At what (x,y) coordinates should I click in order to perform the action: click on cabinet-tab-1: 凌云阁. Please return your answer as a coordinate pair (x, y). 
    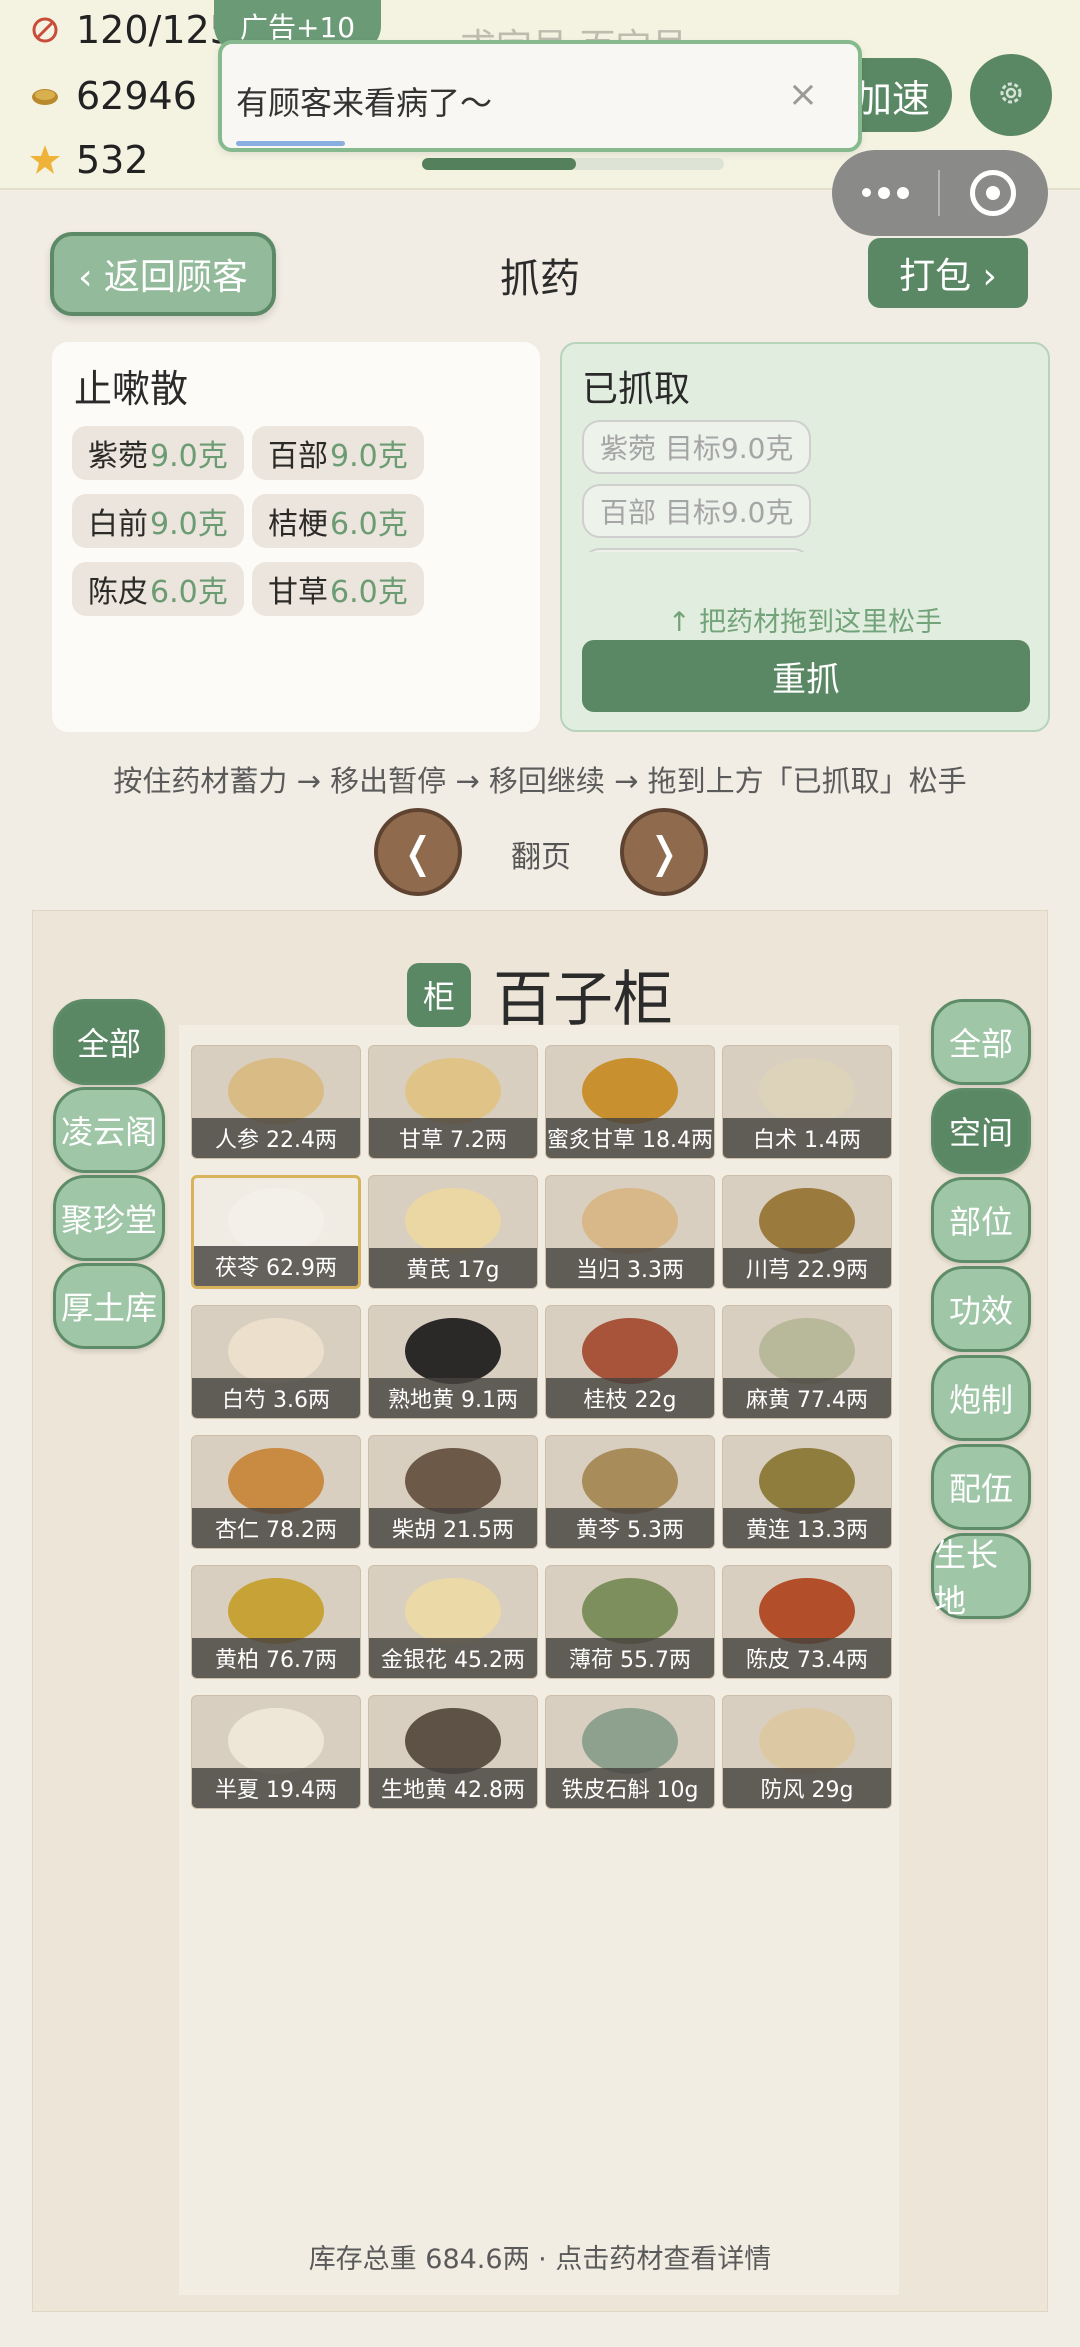
    Looking at the image, I should click on (109, 1130).